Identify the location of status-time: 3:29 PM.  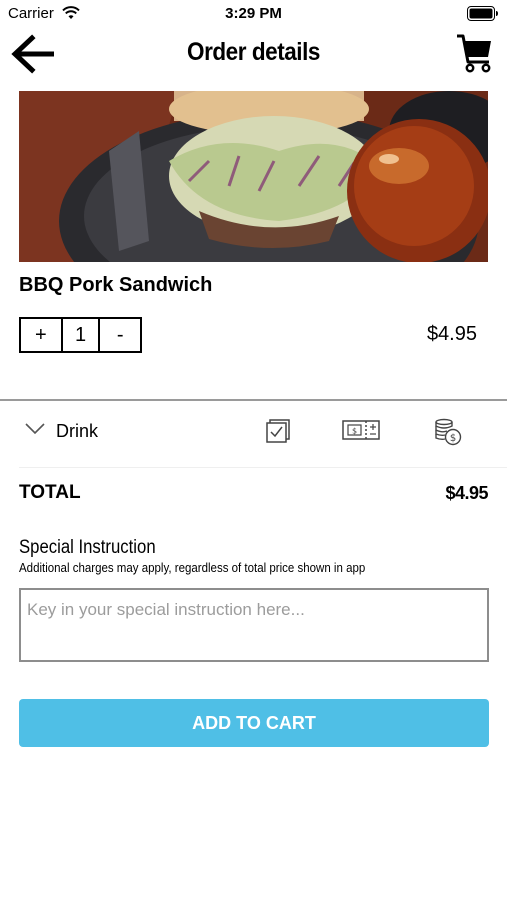
(253, 13).